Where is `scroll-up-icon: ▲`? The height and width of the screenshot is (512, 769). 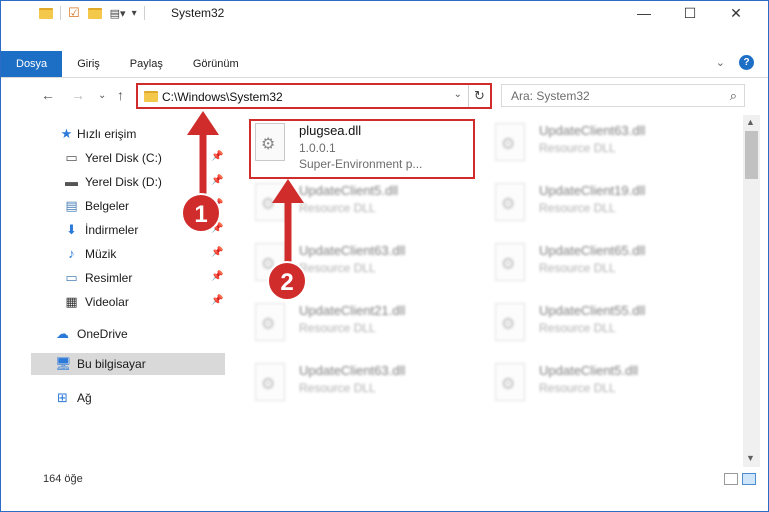
scroll-up-icon: ▲ is located at coordinates (750, 122).